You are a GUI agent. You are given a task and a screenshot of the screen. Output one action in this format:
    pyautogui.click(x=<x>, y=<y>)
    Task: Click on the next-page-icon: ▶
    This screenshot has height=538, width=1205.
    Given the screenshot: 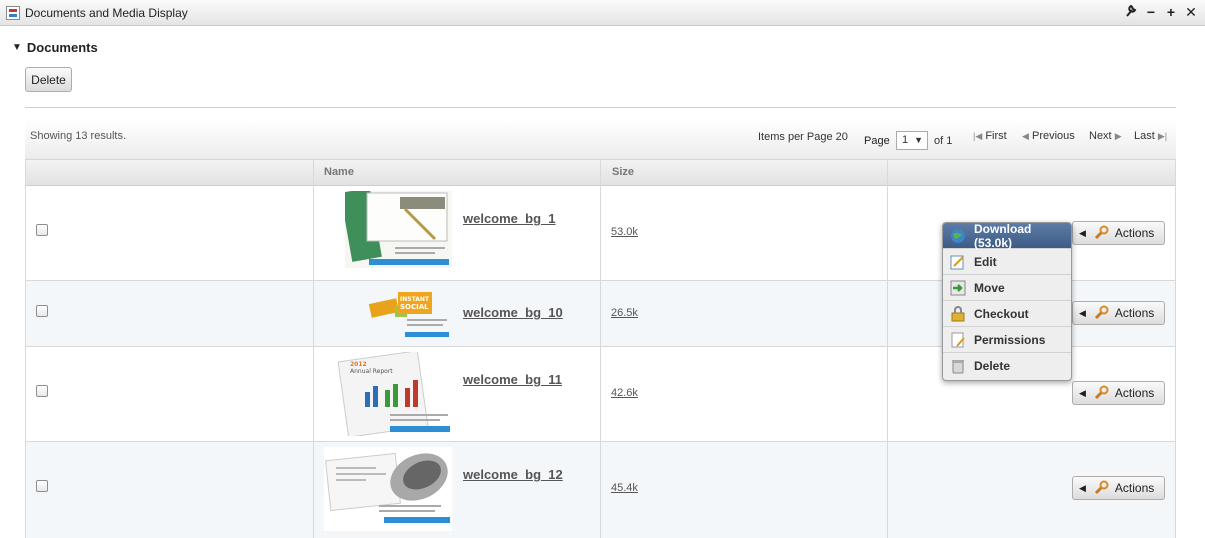 What is the action you would take?
    pyautogui.click(x=1118, y=136)
    